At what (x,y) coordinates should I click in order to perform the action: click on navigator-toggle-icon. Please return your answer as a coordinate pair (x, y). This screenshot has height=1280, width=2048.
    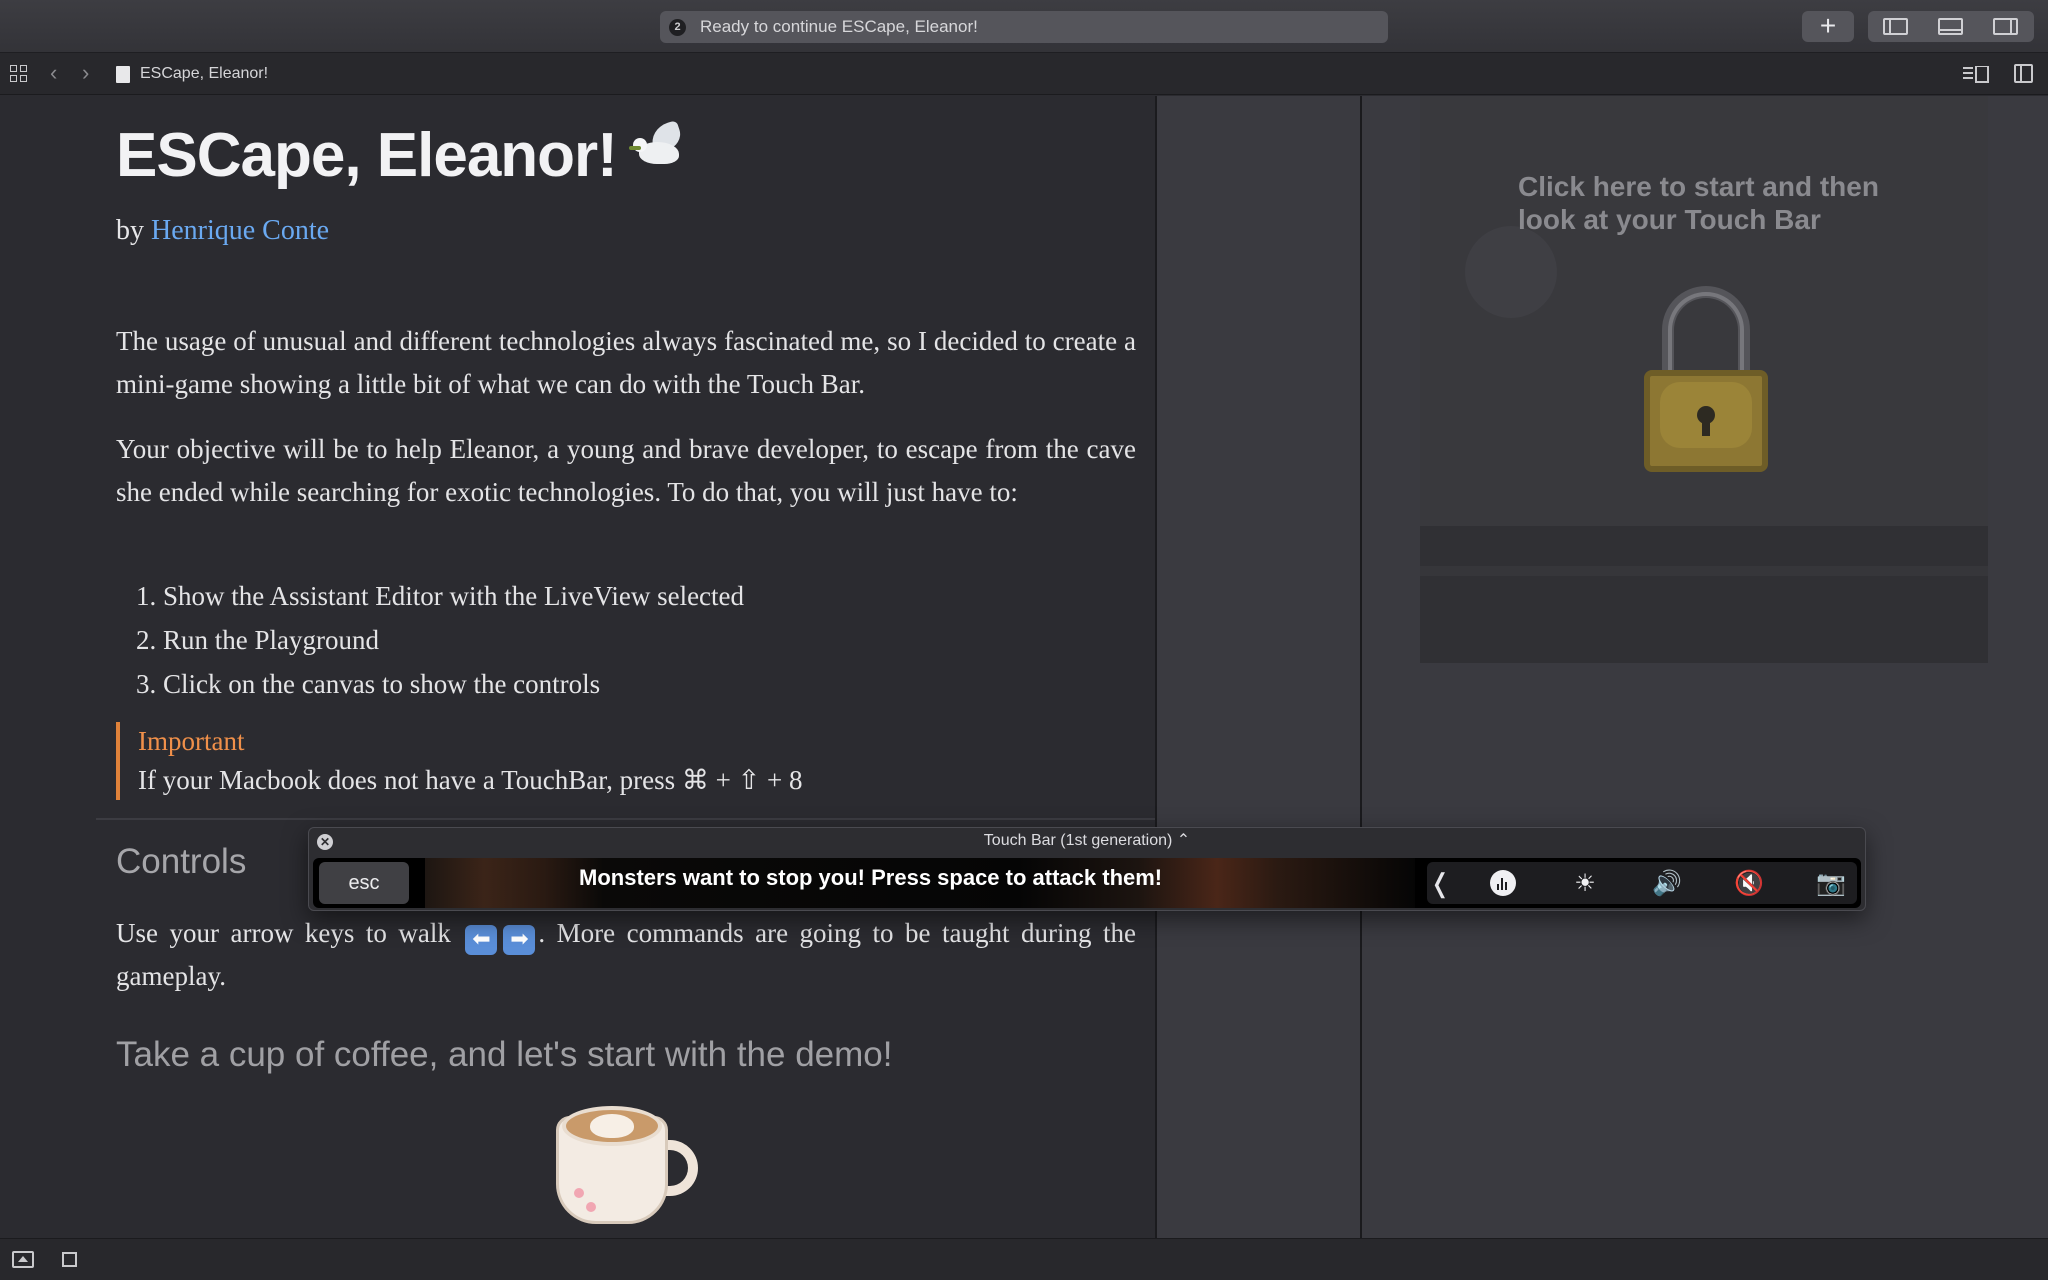
    Looking at the image, I should click on (1895, 26).